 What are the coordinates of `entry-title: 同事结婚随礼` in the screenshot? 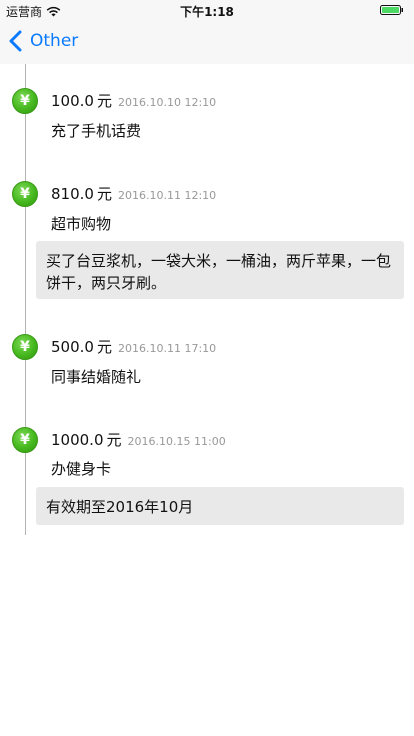 It's located at (96, 377).